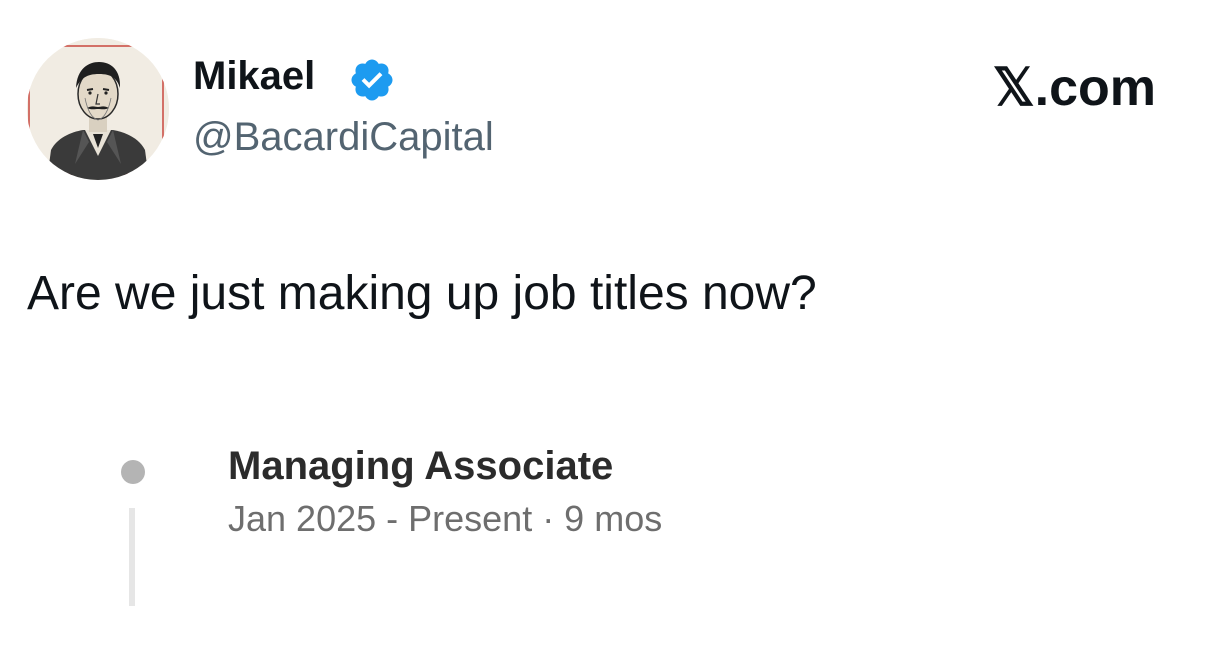  I want to click on avatar, so click(98, 109).